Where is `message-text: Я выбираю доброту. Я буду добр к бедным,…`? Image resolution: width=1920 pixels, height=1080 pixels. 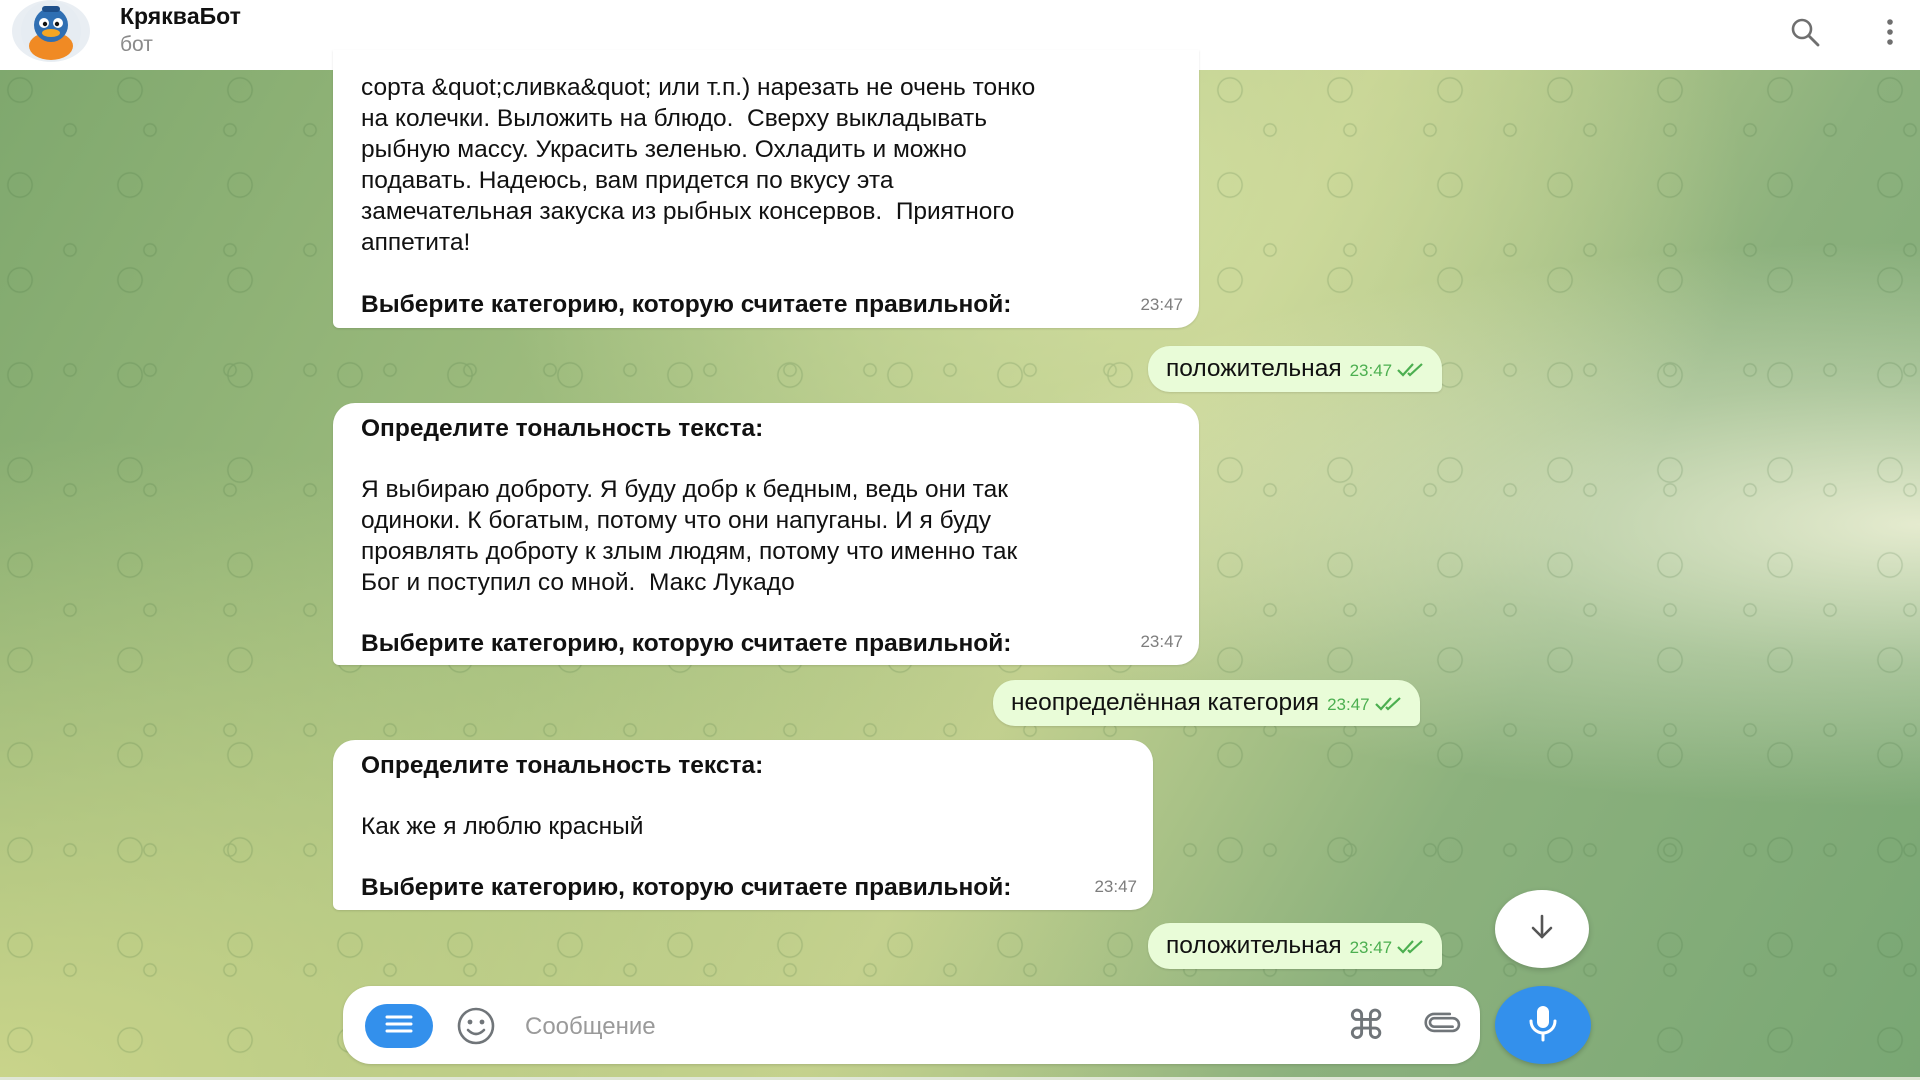
message-text: Я выбираю доброту. Я буду добр к бедным,… is located at coordinates (689, 536).